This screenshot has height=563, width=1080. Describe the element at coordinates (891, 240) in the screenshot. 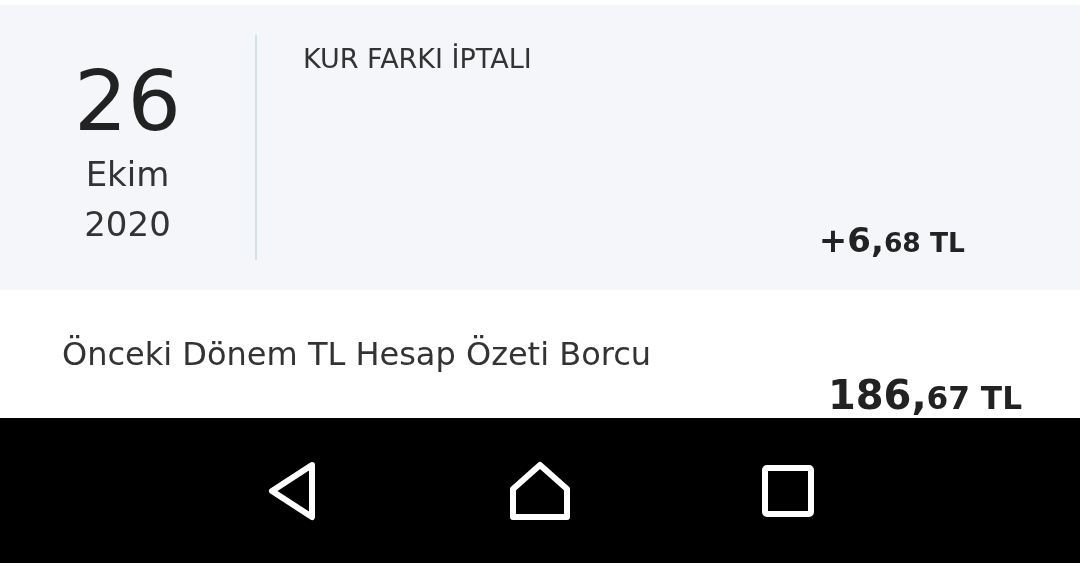

I see `transaction-amount: +6,68 TL` at that location.